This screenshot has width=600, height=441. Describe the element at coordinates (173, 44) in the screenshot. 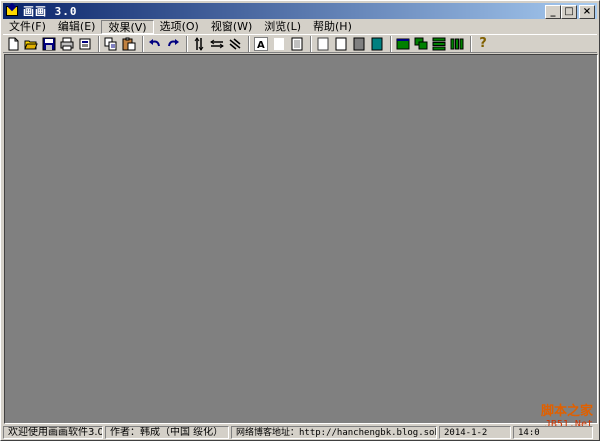

I see `redo-icon` at that location.